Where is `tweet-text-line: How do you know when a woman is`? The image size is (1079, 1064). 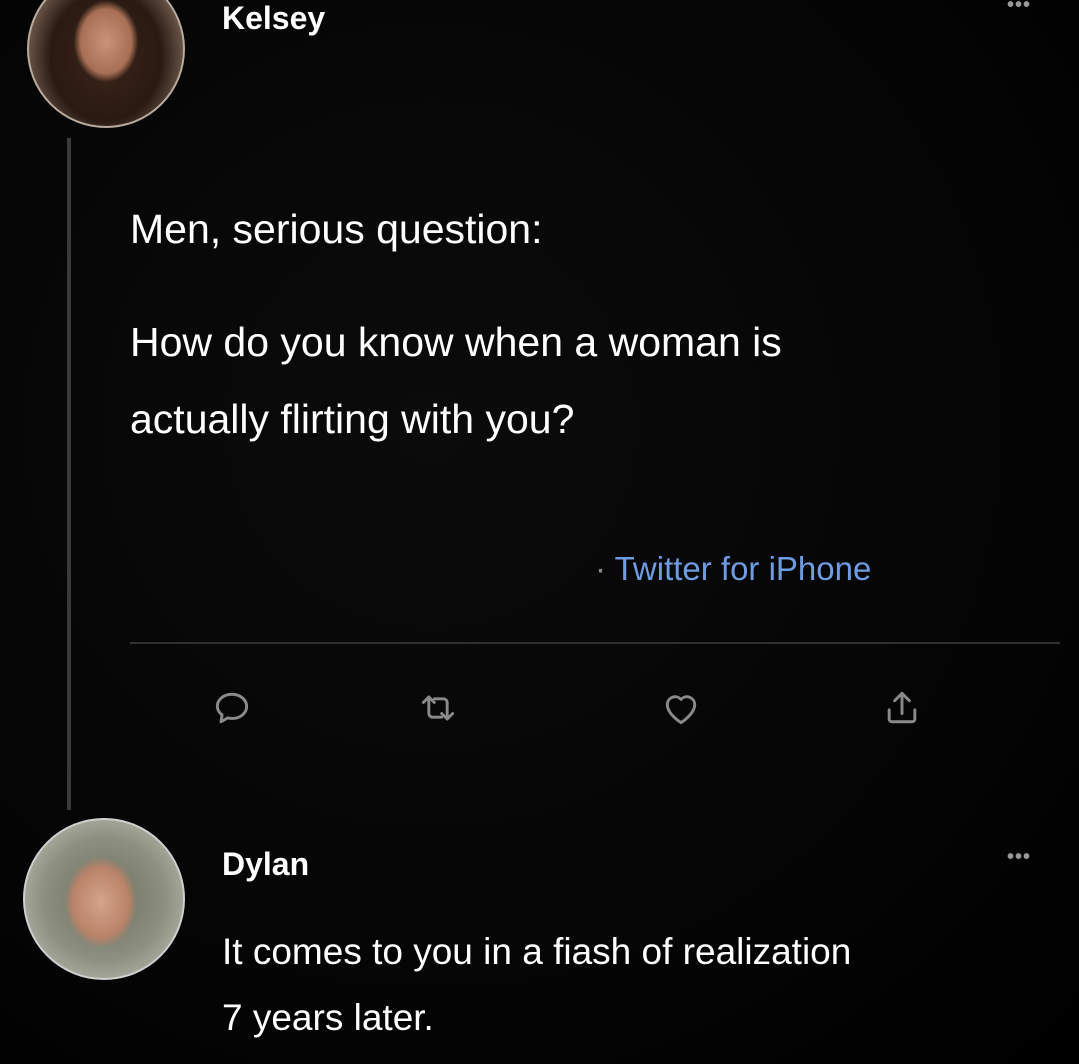 tweet-text-line: How do you know when a woman is is located at coordinates (456, 342).